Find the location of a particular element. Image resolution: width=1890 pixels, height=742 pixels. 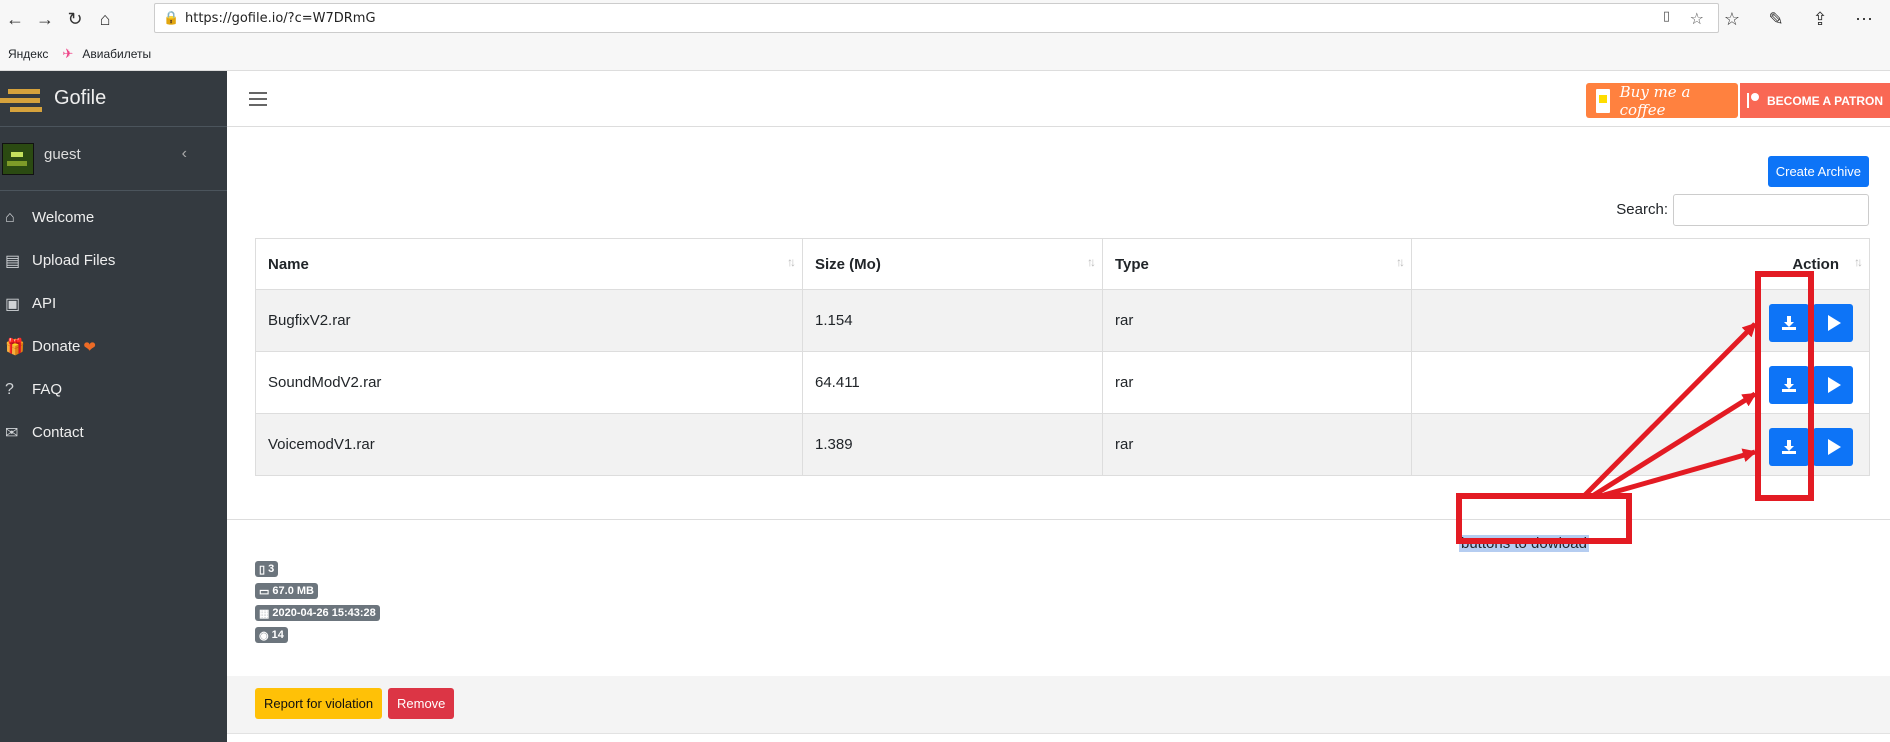

favorites-icon: ☆ is located at coordinates (1732, 19).